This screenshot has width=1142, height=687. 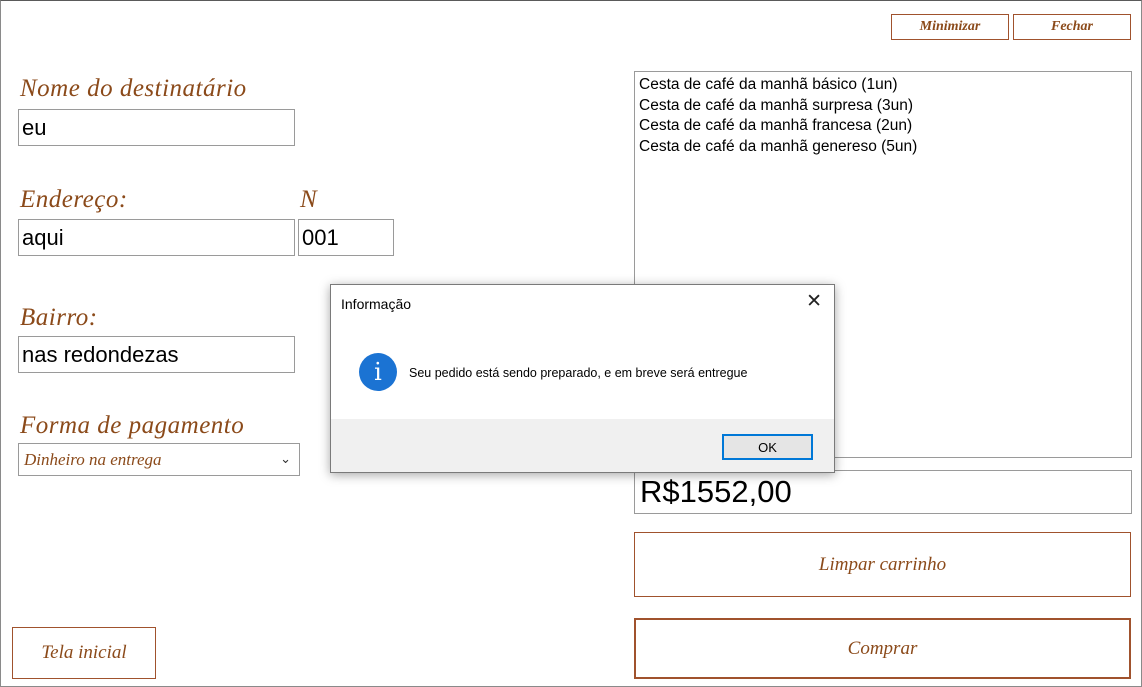 I want to click on buy-button: Comprar, so click(x=882, y=648).